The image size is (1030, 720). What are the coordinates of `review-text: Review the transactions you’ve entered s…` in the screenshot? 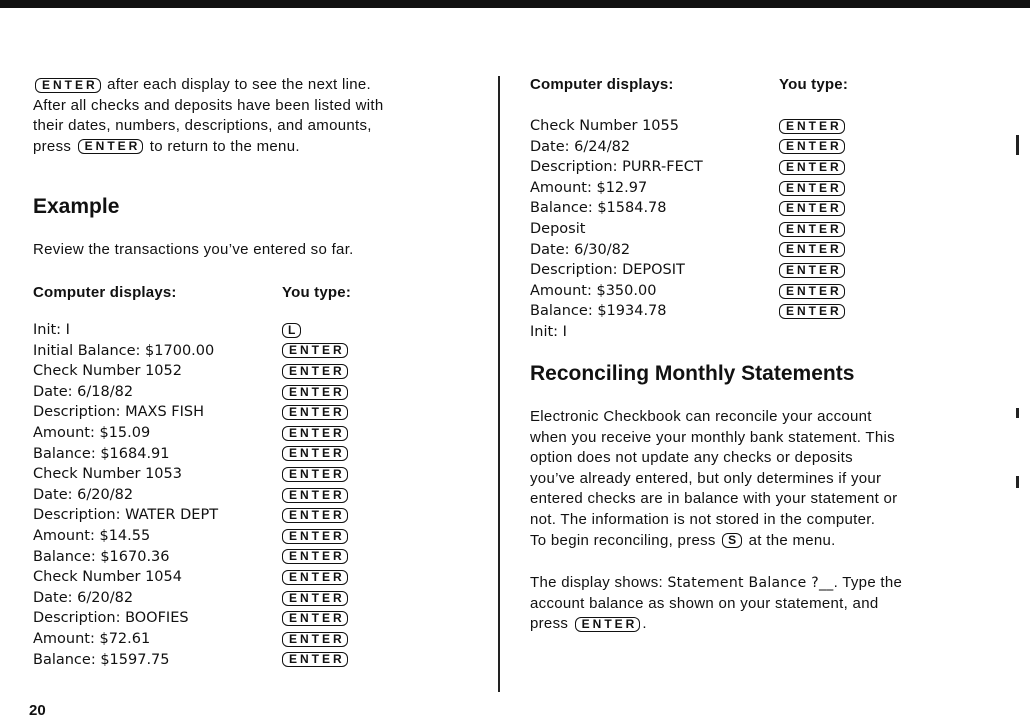 It's located at (193, 249).